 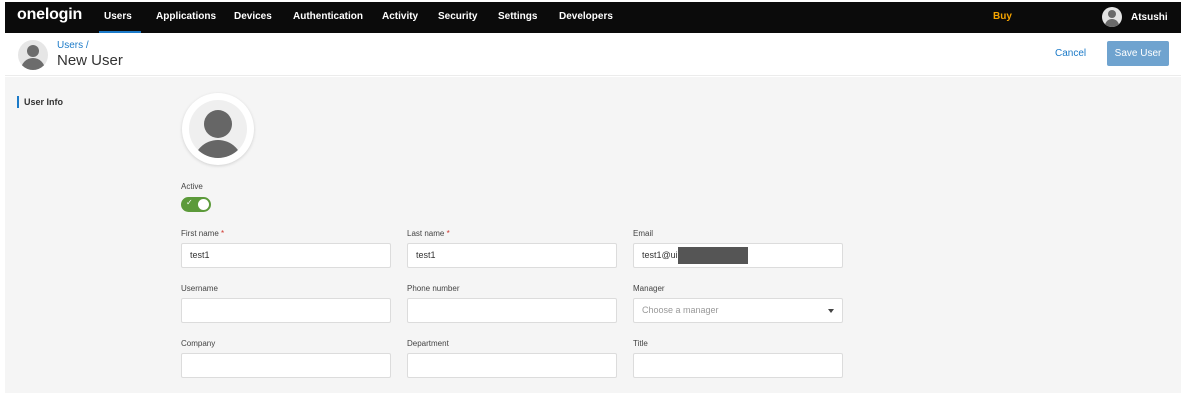 I want to click on username-label: Username, so click(x=199, y=288).